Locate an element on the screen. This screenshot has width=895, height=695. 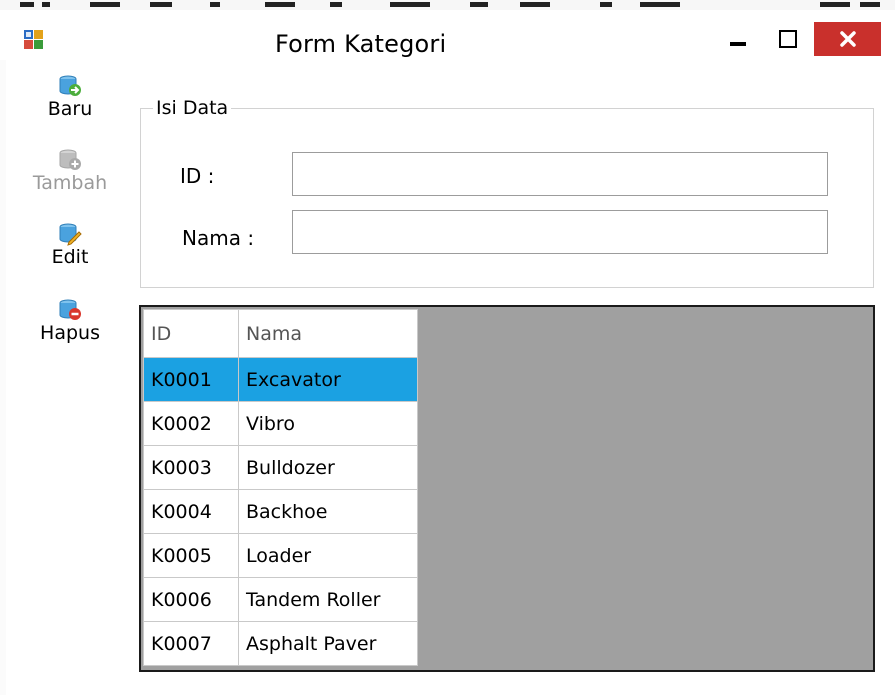
tambah-button: Tambah is located at coordinates (70, 171).